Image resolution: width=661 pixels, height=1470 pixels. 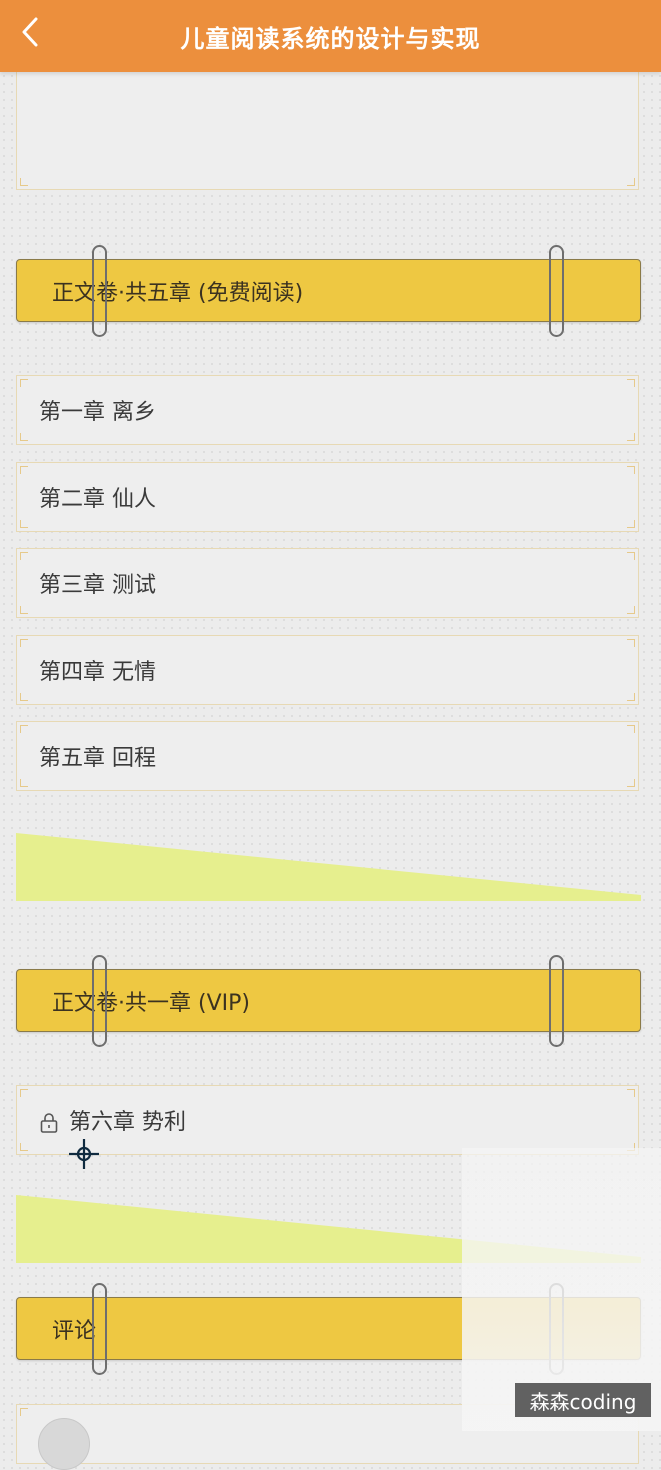 I want to click on chapter-title: 第六章 势利, so click(x=127, y=1122).